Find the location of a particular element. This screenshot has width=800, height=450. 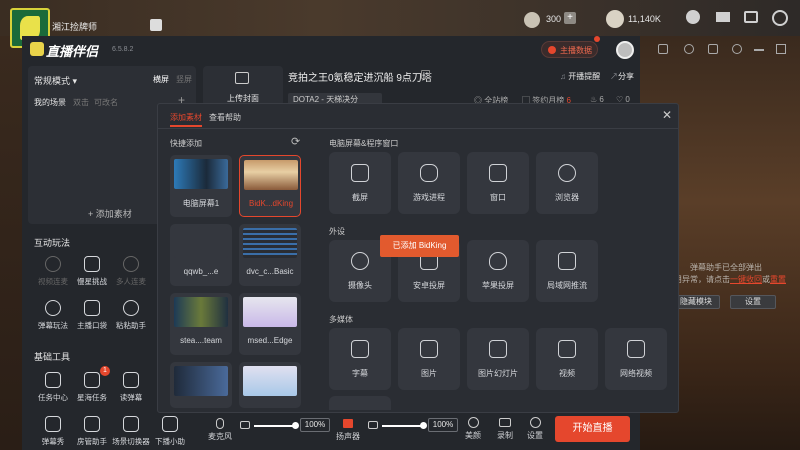

headset-icon is located at coordinates (689, 49).